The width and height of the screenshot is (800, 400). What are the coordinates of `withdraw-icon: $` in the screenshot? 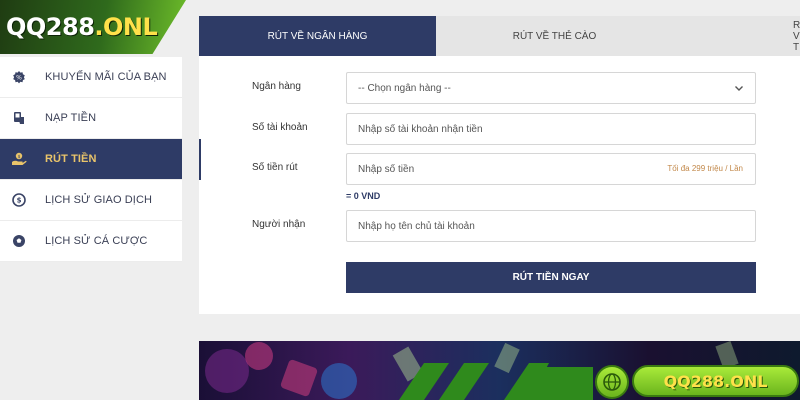 It's located at (19, 159).